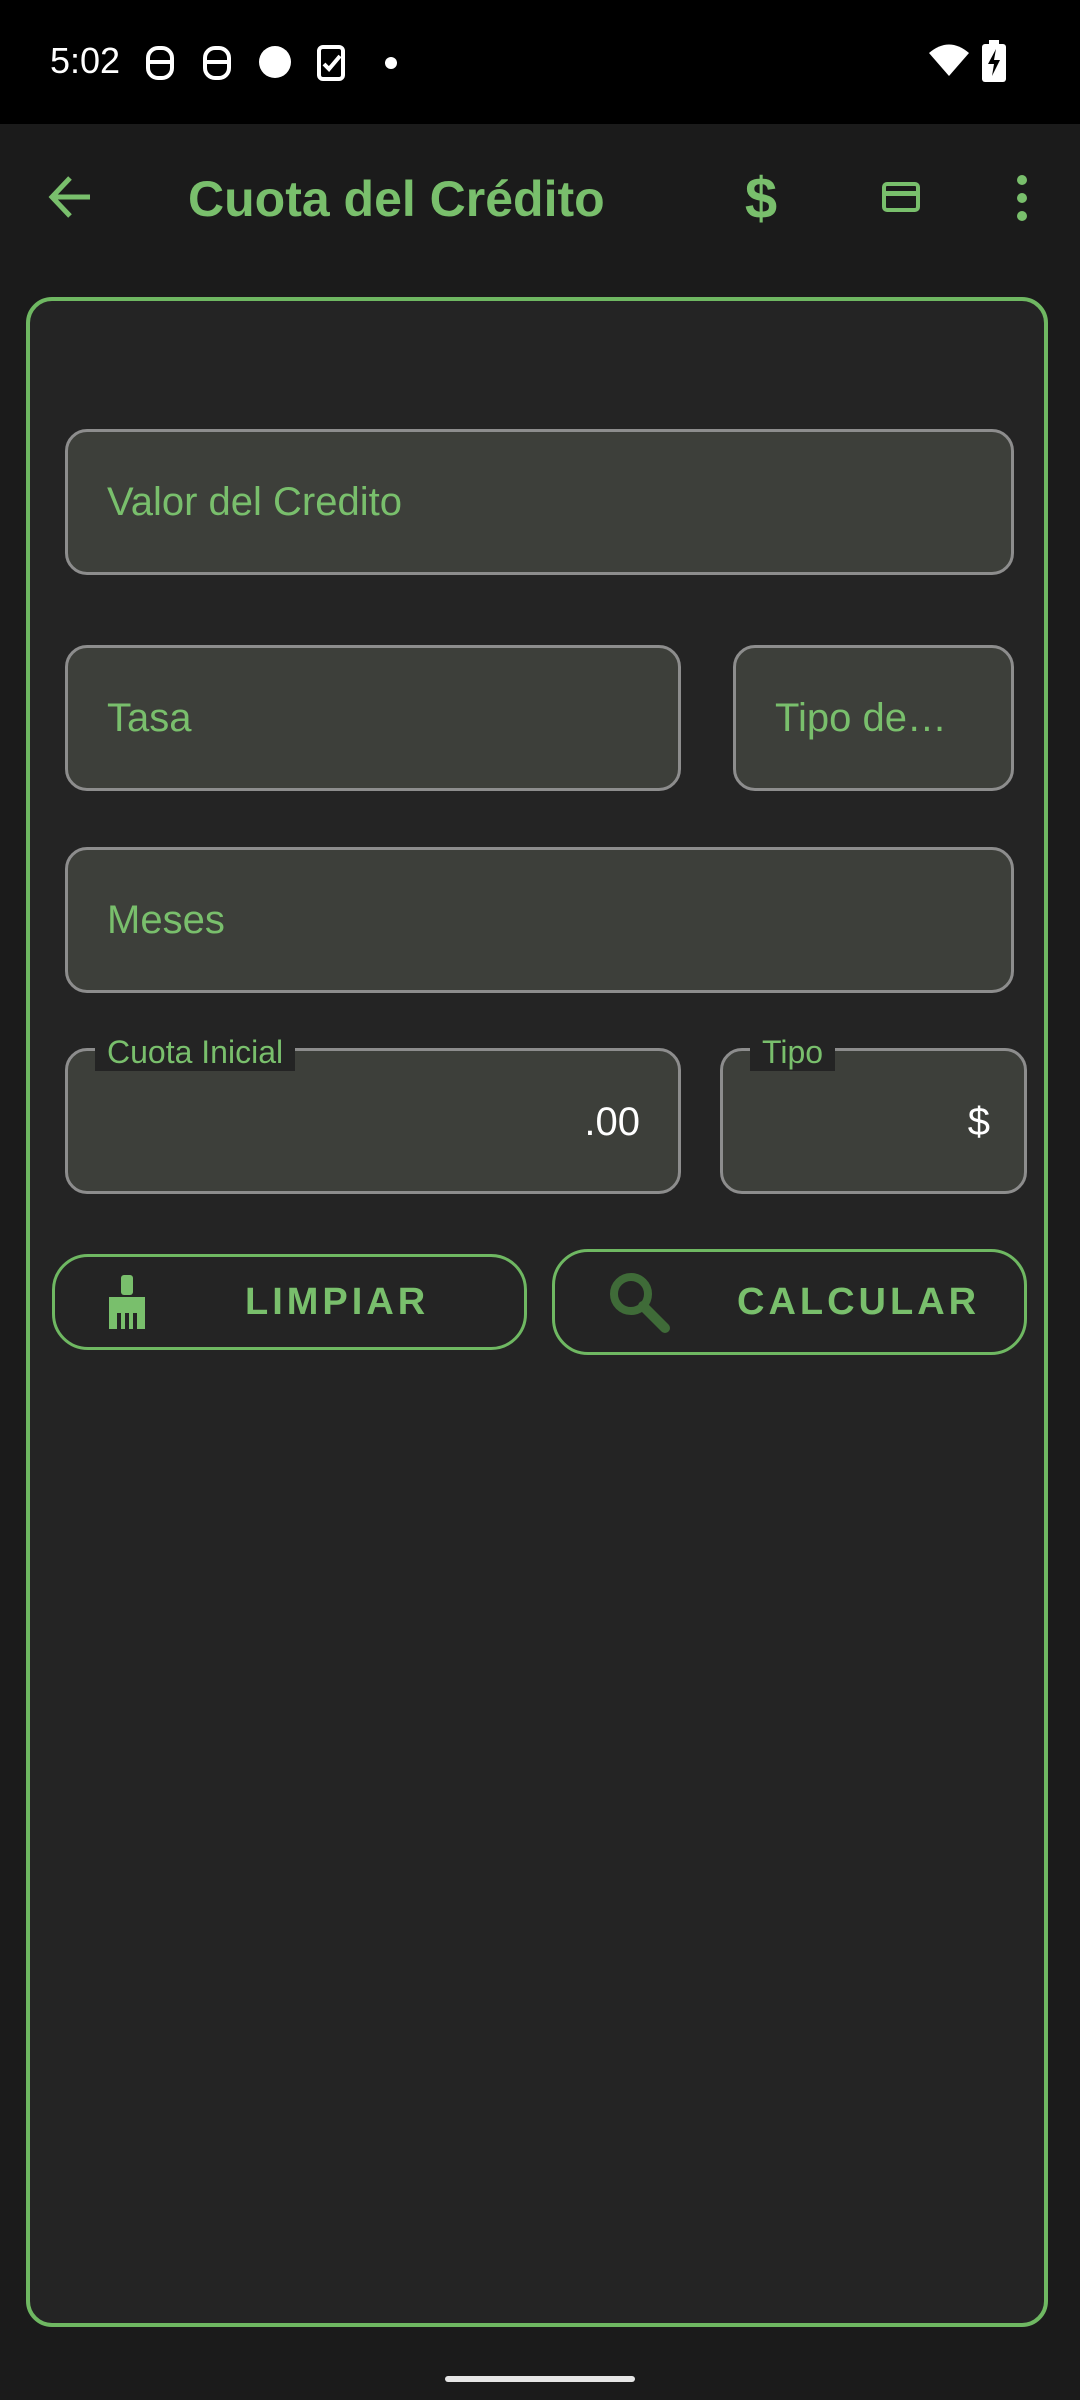 This screenshot has height=2400, width=1080. I want to click on credit-card-icon, so click(901, 197).